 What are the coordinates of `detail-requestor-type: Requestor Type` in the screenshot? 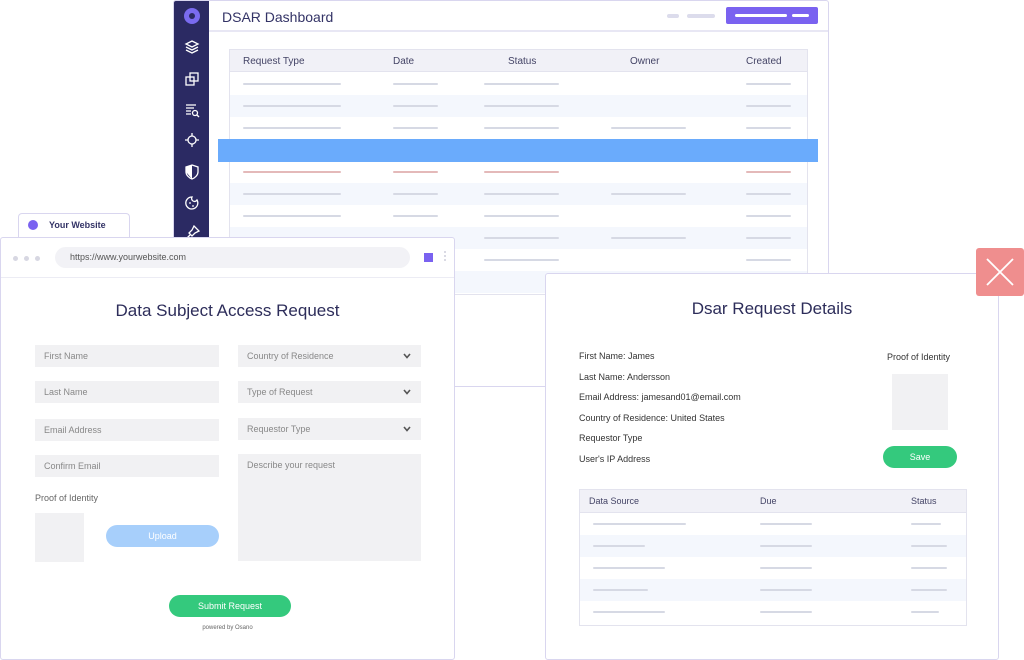 It's located at (611, 438).